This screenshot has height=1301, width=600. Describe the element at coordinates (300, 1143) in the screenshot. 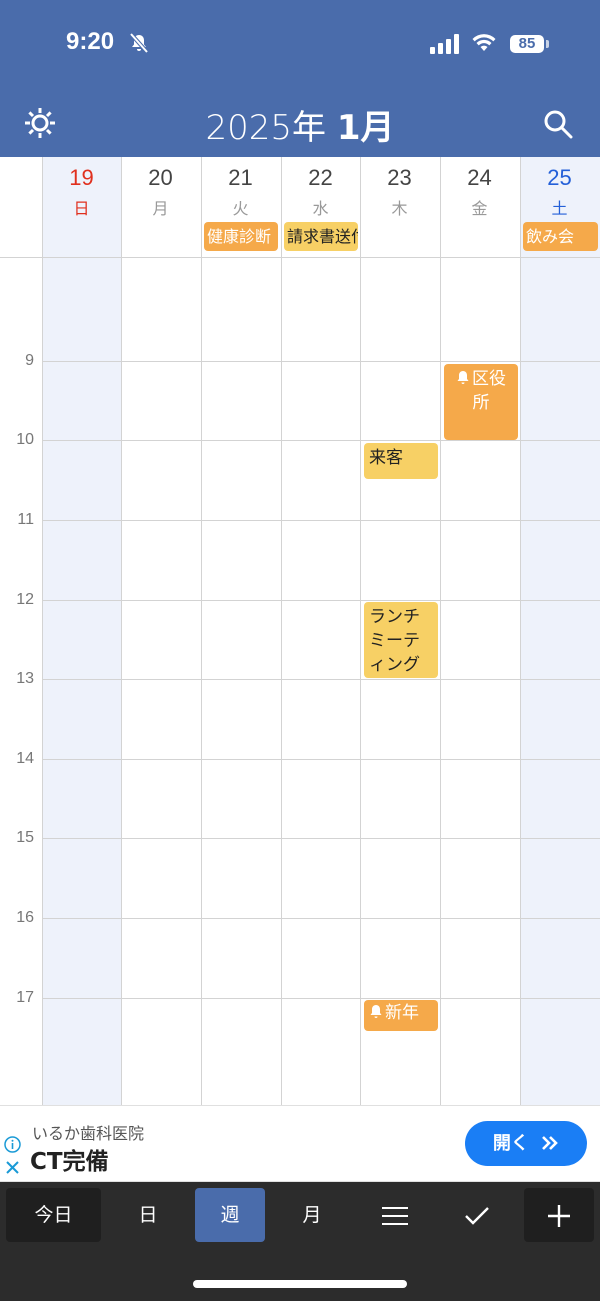

I see `ad-banner: いるか歯科医院 CT完備 開く` at that location.